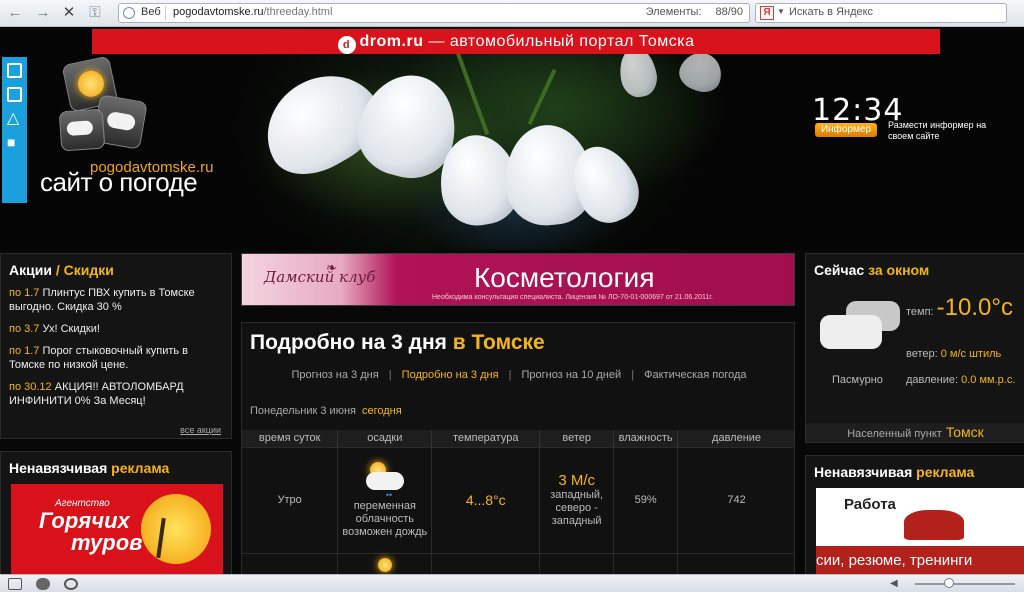 The image size is (1024, 592). I want to click on club-logo: Дамский клуб, so click(320, 277).